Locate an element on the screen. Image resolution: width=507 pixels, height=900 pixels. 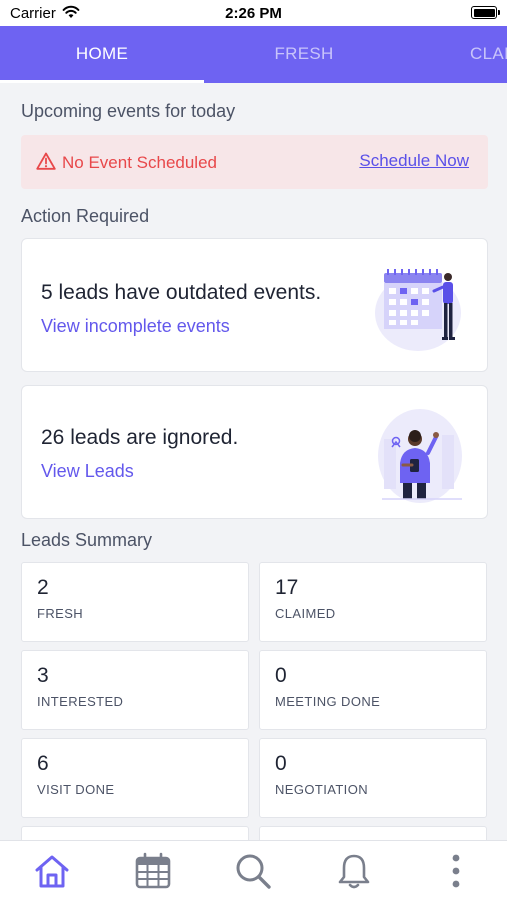
person-phone-illustration is located at coordinates (420, 456).